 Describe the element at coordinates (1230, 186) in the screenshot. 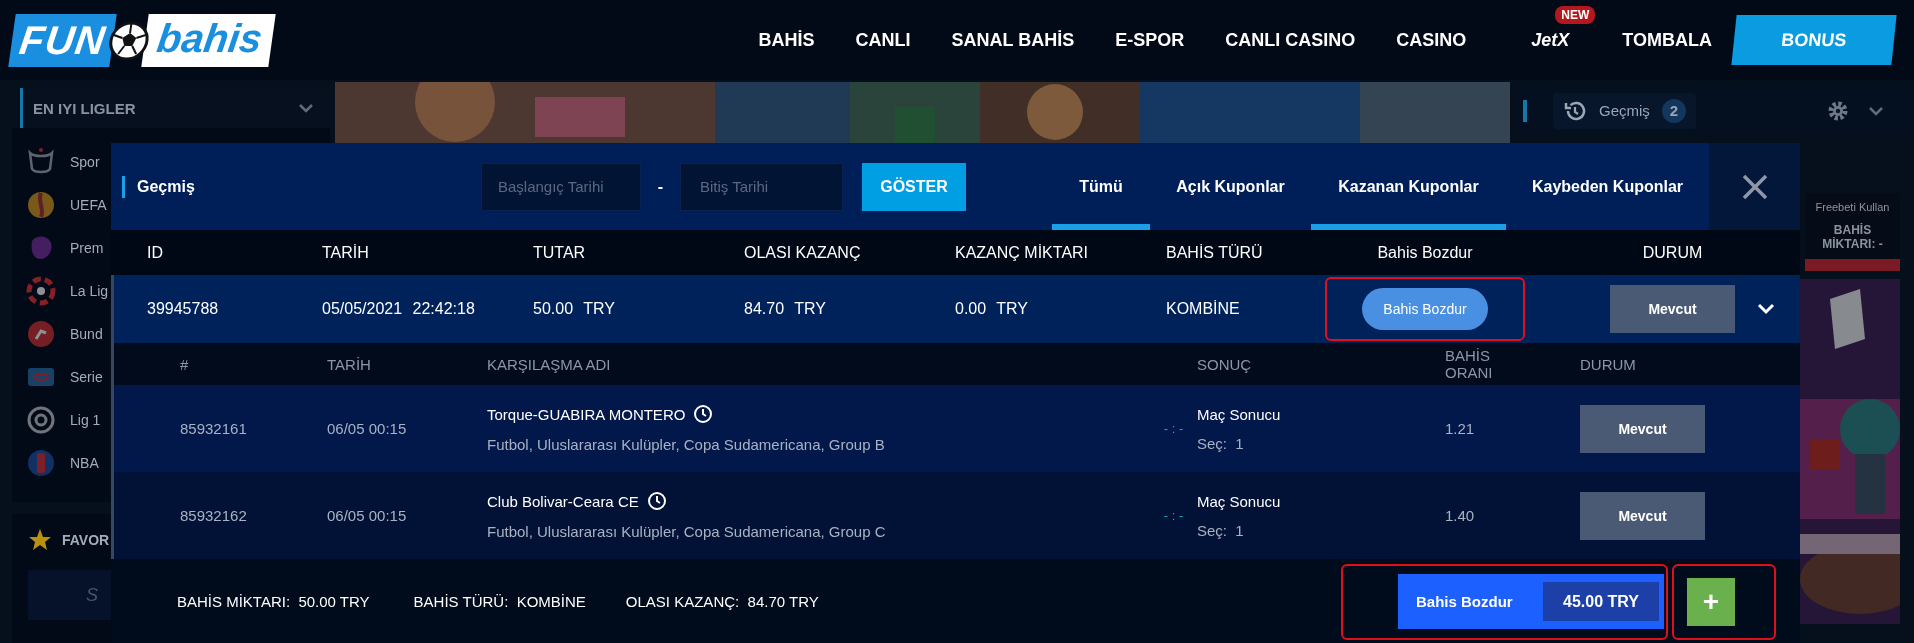

I see `filter-tab: Açık Kuponlar` at that location.